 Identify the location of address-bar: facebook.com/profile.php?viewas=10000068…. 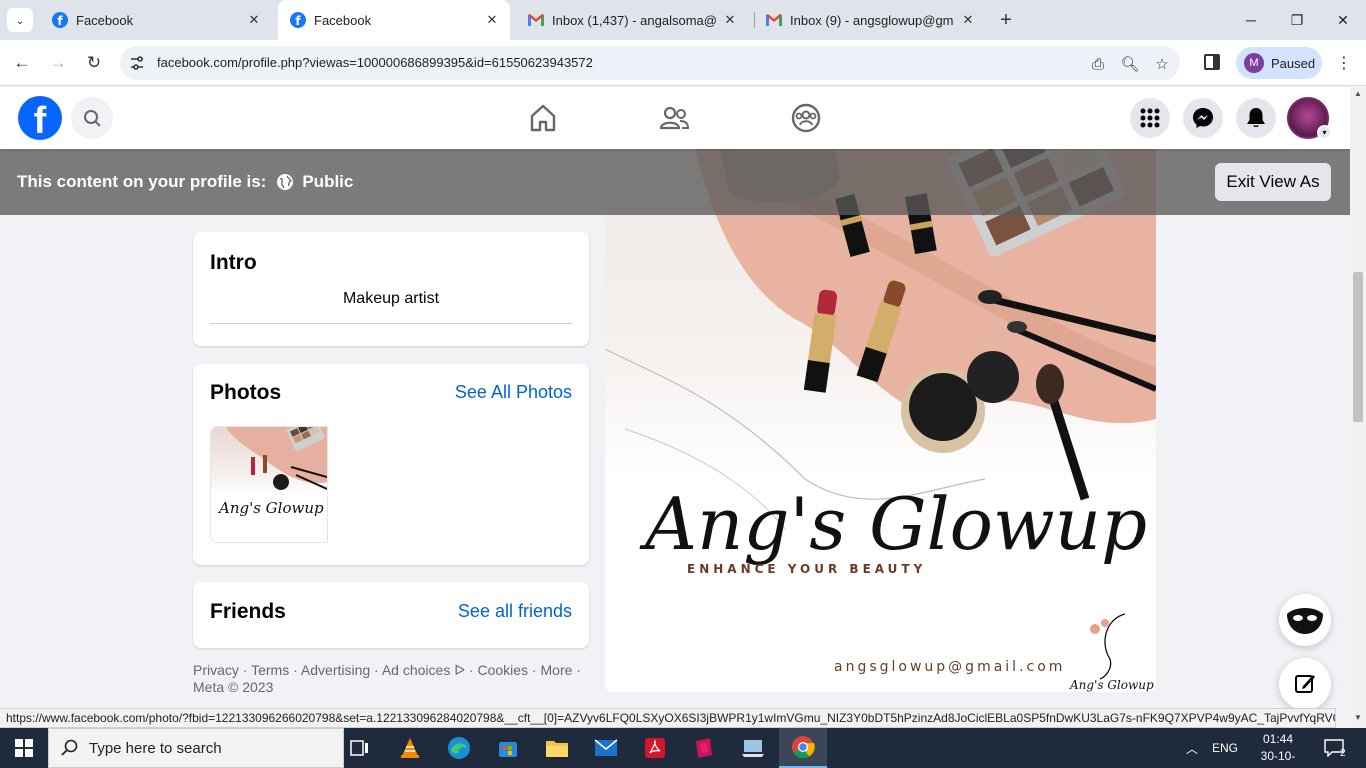
(650, 63).